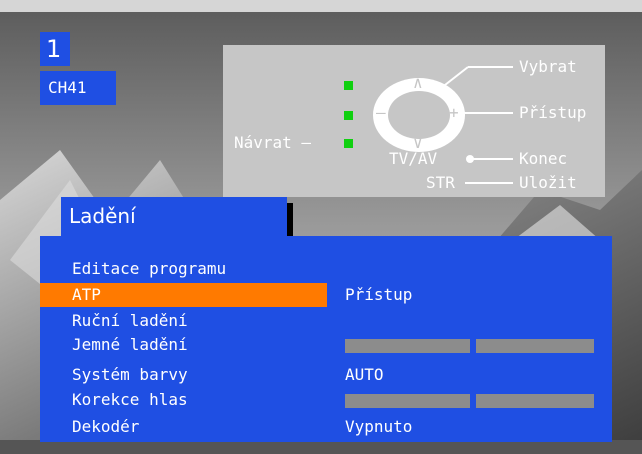 Image resolution: width=642 pixels, height=454 pixels. Describe the element at coordinates (326, 269) in the screenshot. I see `menu-item-program-edit: Editace programu` at that location.